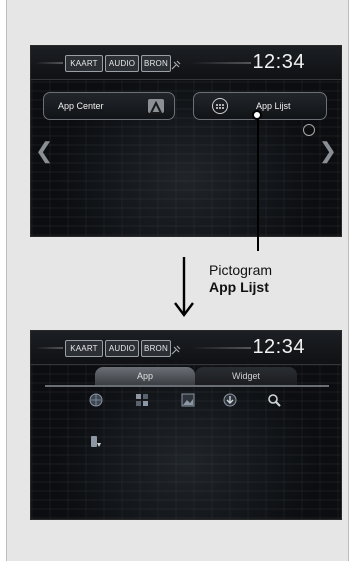  Describe the element at coordinates (96, 400) in the screenshot. I see `globe-icon` at that location.